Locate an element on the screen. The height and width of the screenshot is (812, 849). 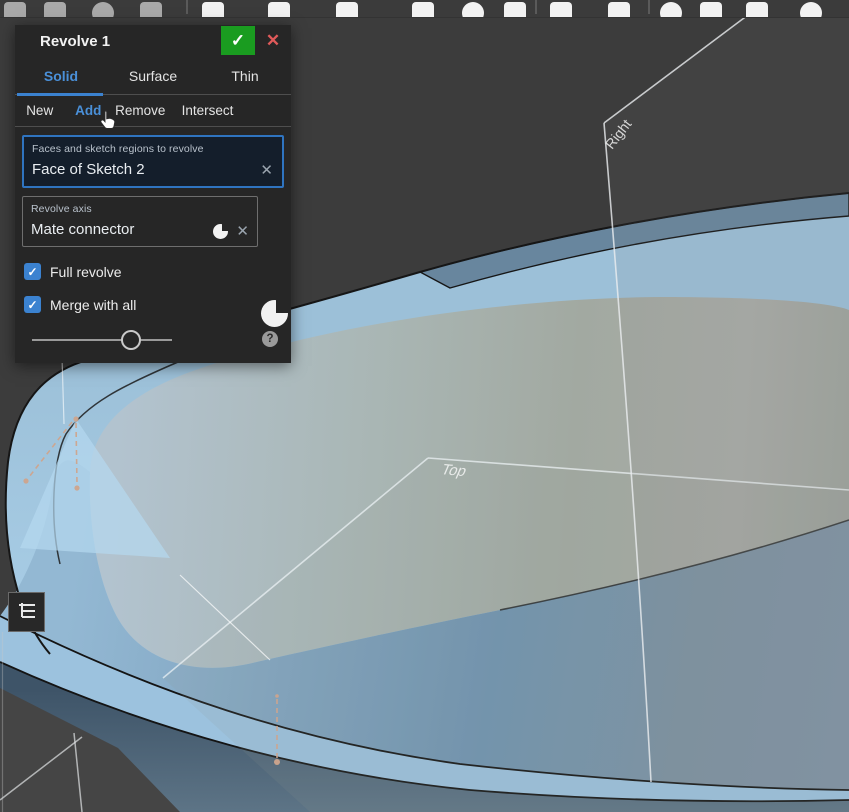
axis-field-inline-icons: ✕ is located at coordinates (231, 231).